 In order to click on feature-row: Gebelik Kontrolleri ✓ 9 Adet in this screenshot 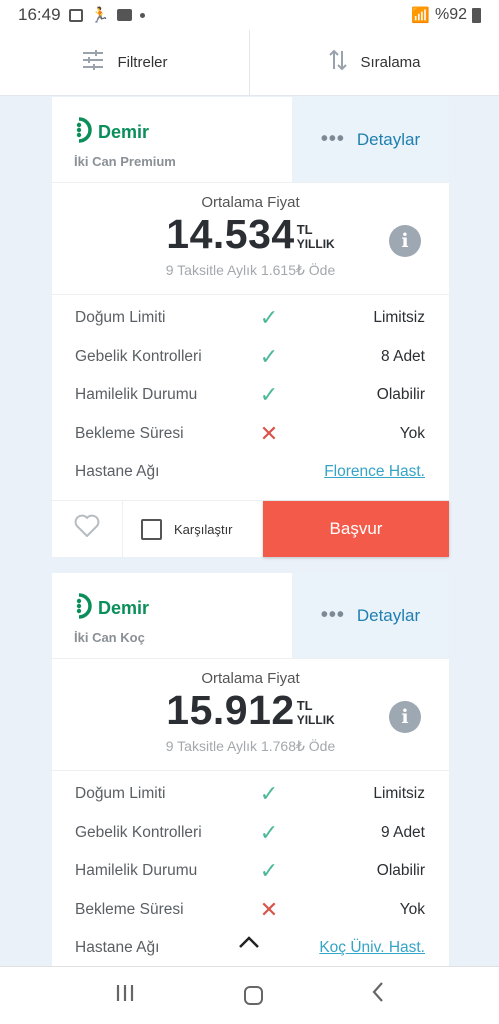, I will do `click(250, 833)`.